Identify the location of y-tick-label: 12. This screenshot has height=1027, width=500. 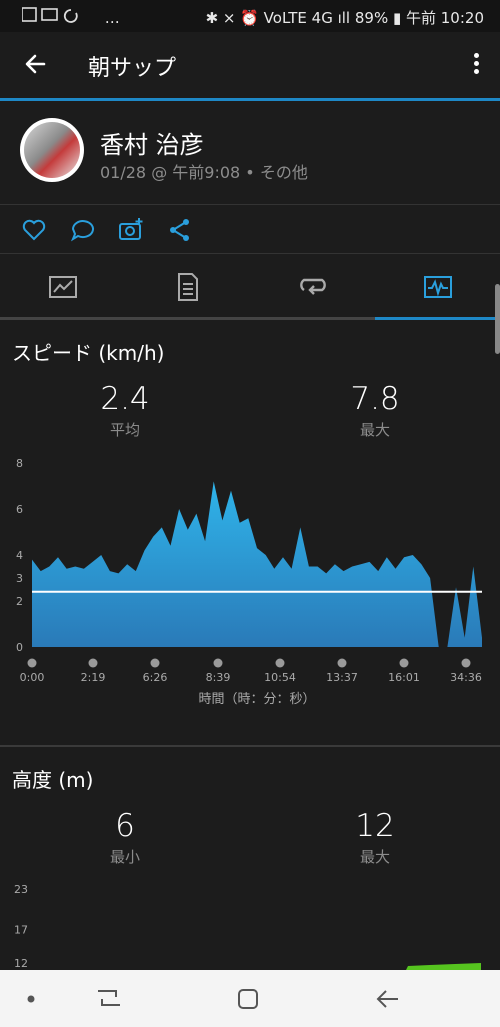
(21, 963).